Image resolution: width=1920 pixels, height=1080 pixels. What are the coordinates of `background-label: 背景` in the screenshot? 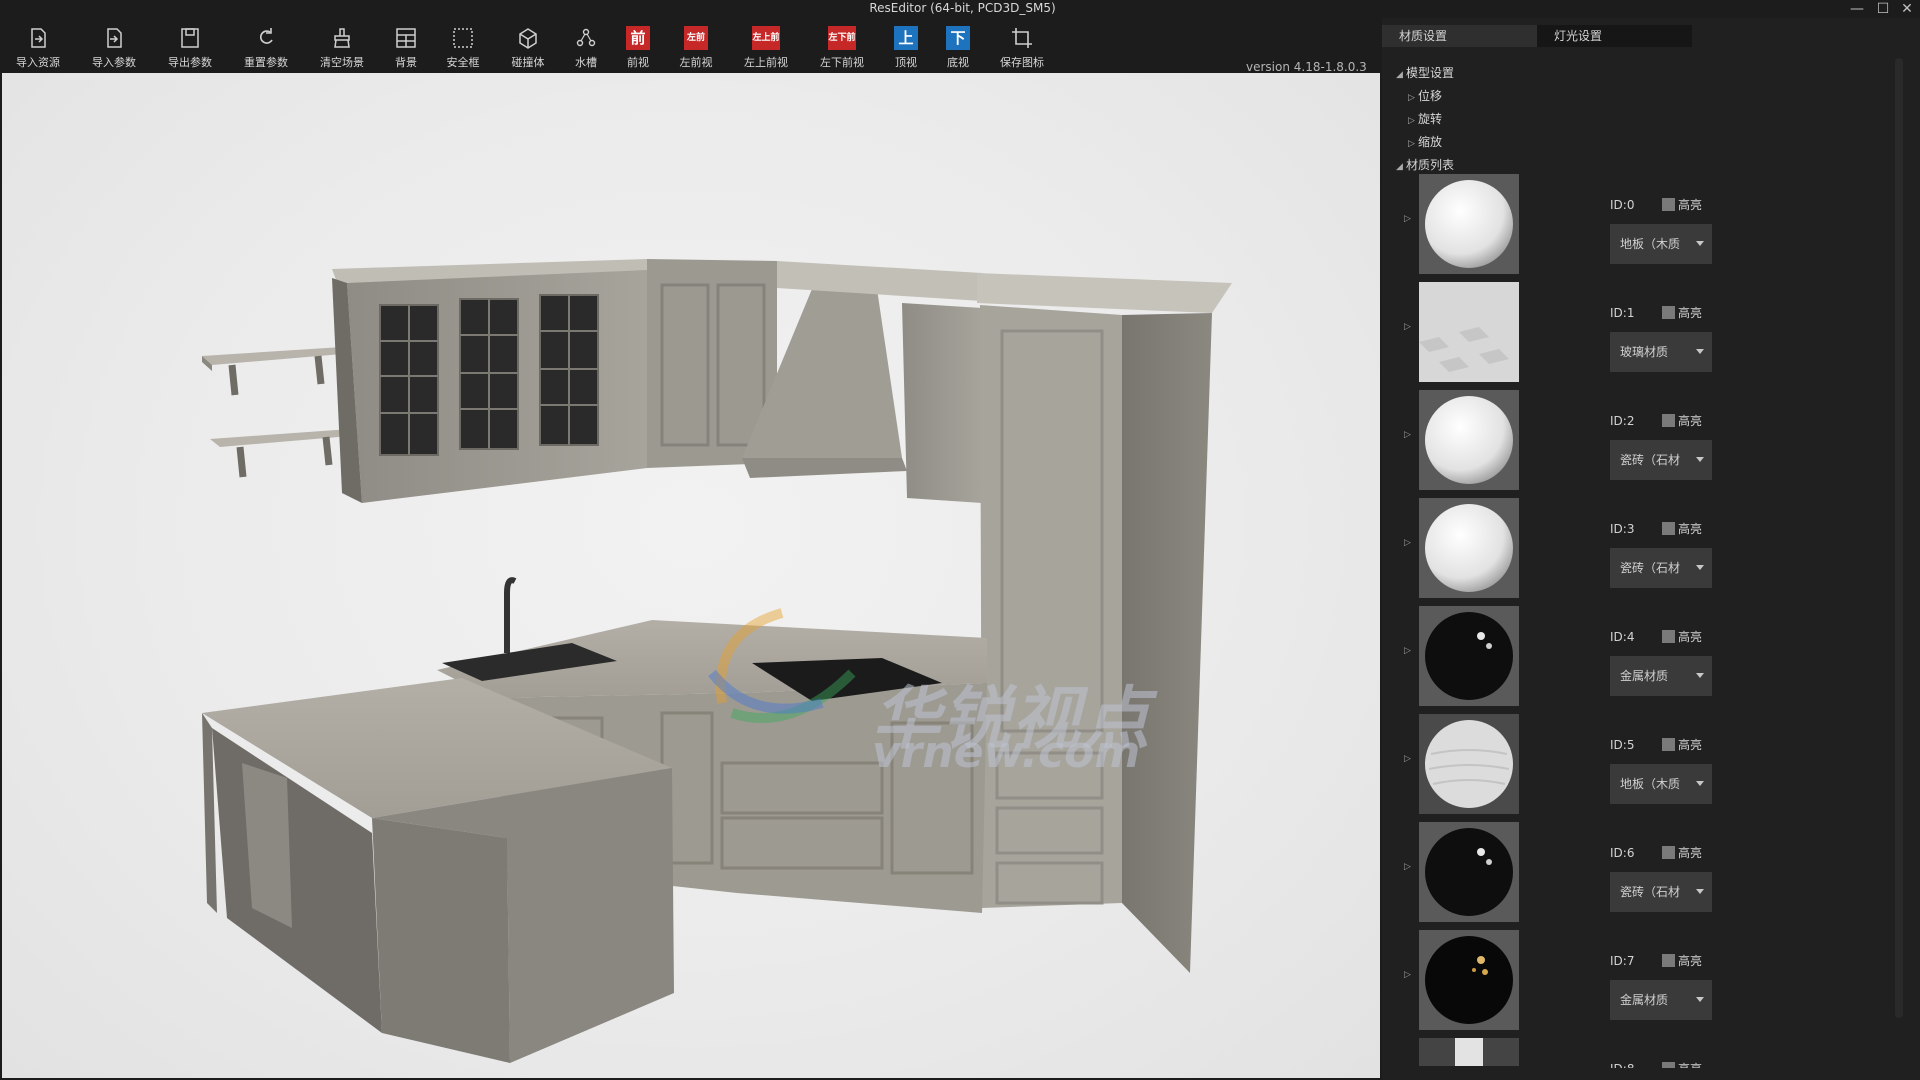 It's located at (406, 62).